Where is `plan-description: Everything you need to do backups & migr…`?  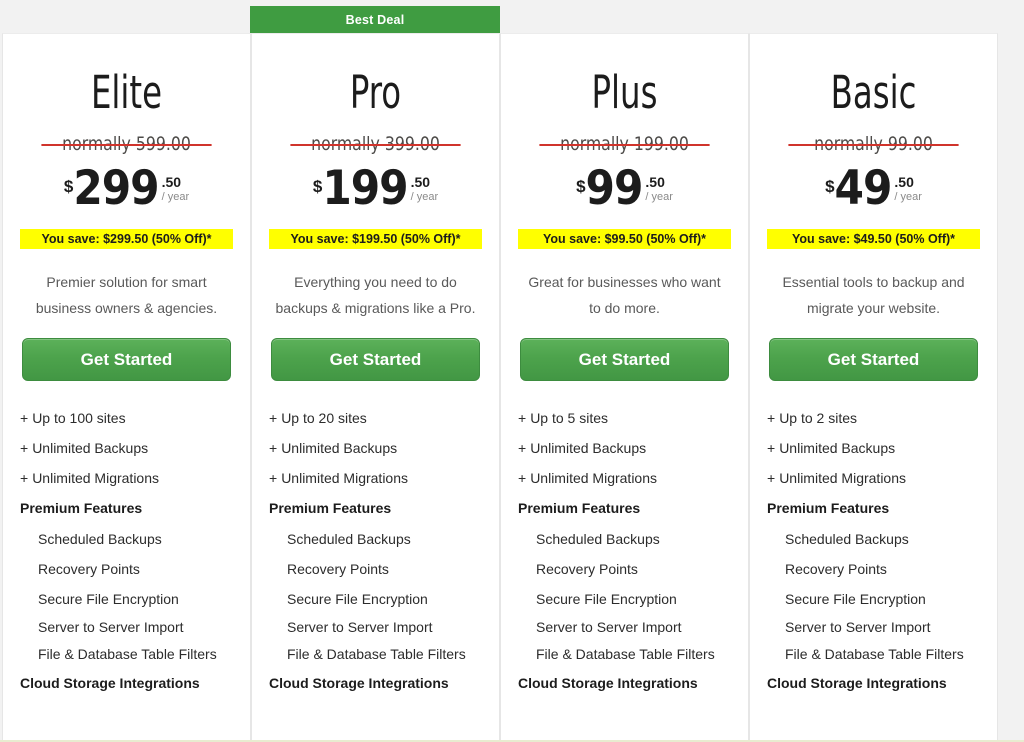 plan-description: Everything you need to do backups & migr… is located at coordinates (375, 295).